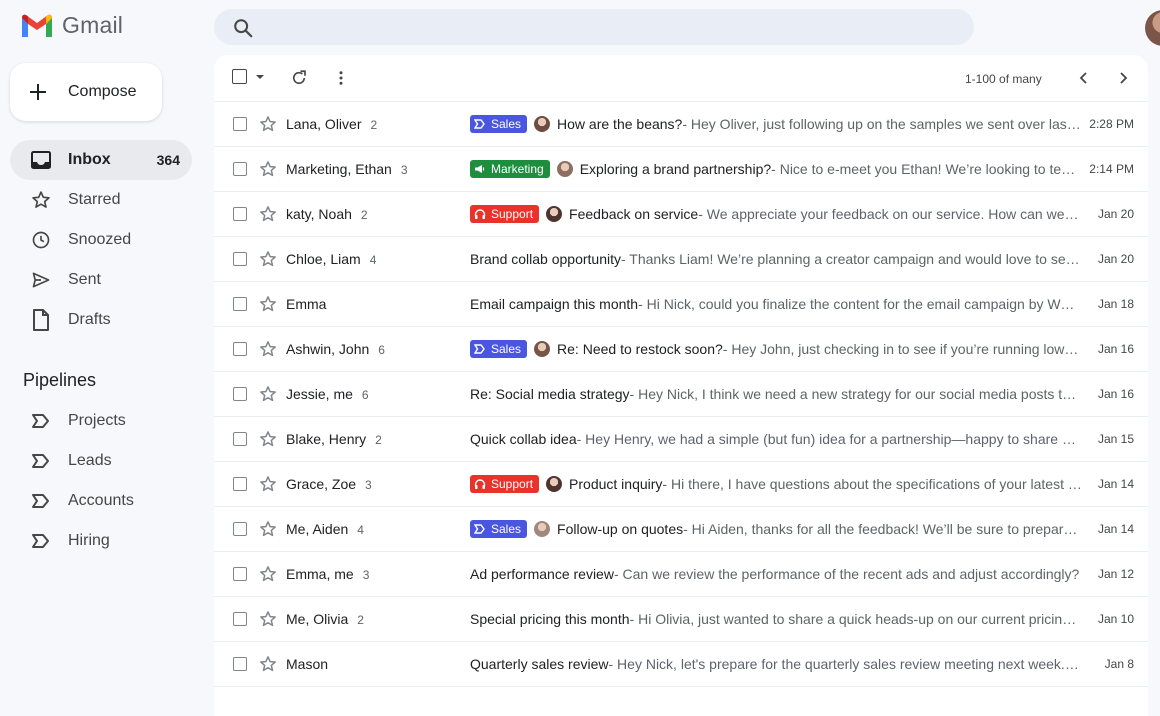  What do you see at coordinates (1115, 619) in the screenshot?
I see `email-date: Jan 10` at bounding box center [1115, 619].